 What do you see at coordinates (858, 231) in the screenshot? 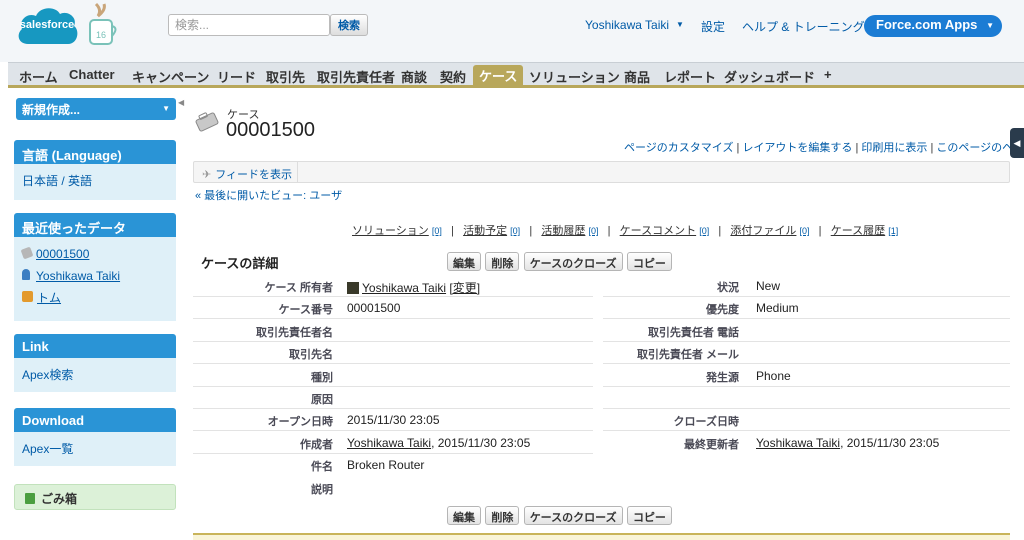
I see `related-link-case-history: ケース履歴` at bounding box center [858, 231].